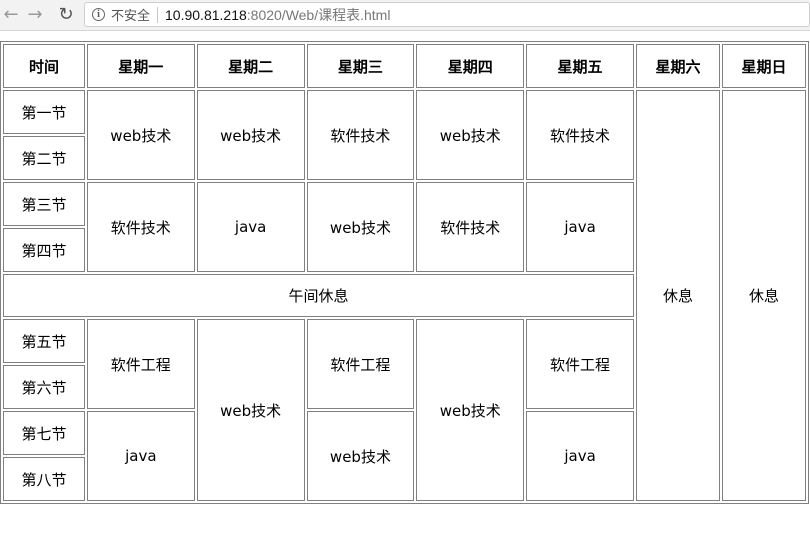 The image size is (810, 541). Describe the element at coordinates (360, 66) in the screenshot. I see `header-wednesday: 星期三` at that location.